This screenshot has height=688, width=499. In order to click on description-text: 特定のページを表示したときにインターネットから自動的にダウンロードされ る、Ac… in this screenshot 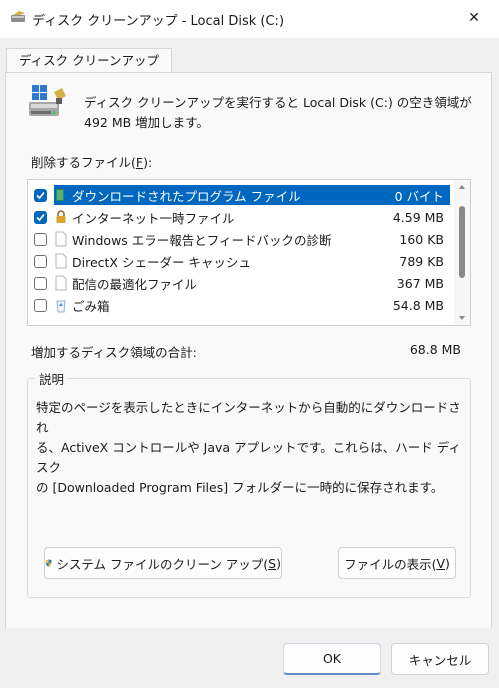, I will do `click(250, 448)`.